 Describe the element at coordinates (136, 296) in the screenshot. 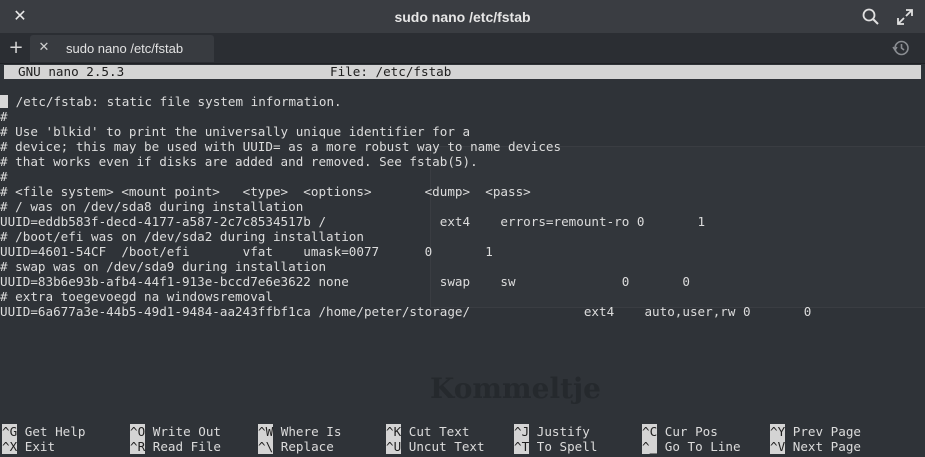

I see `editor-line-14: # extra toegevoegd na windowsremoval` at that location.